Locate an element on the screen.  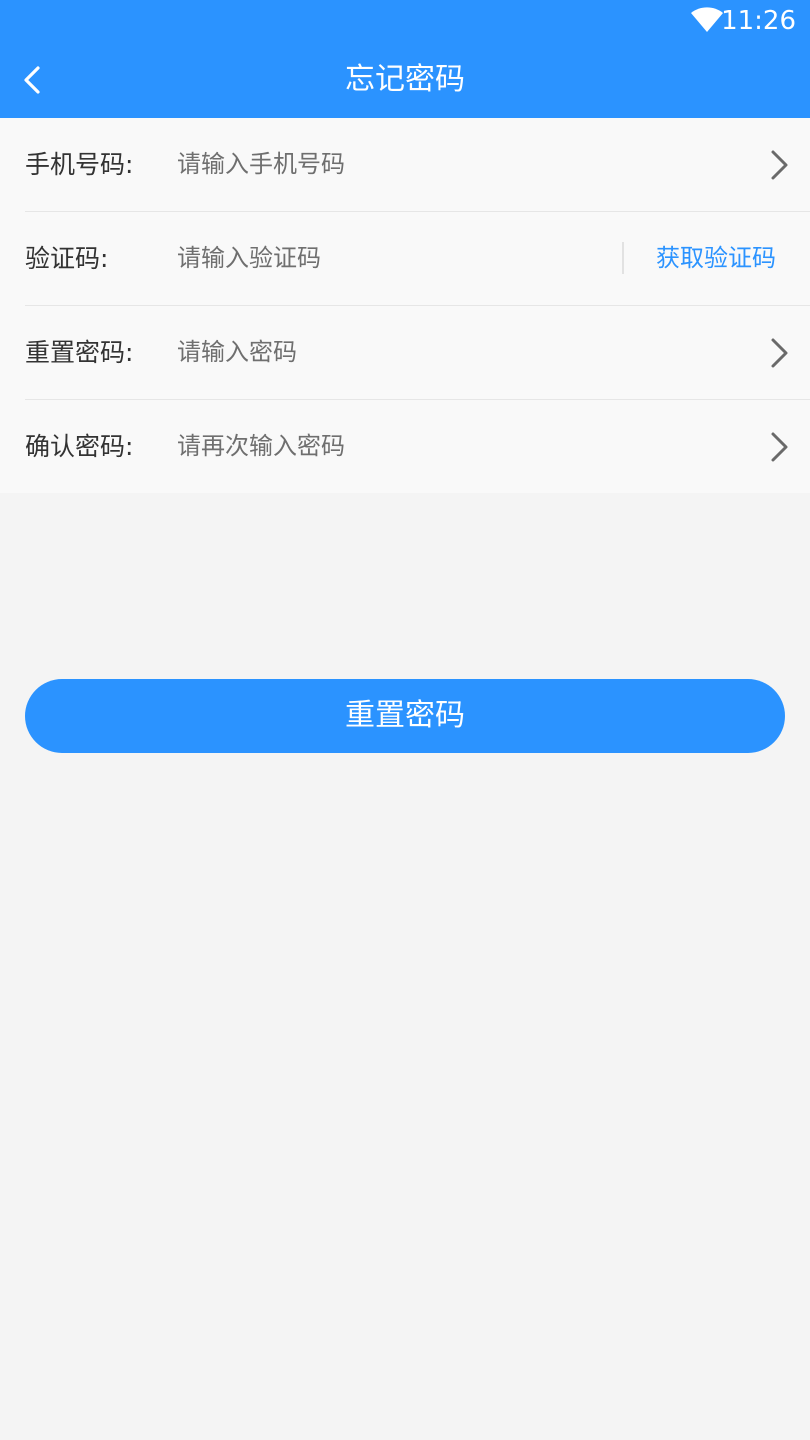
new-password-row: 重置密码: is located at coordinates (417, 353).